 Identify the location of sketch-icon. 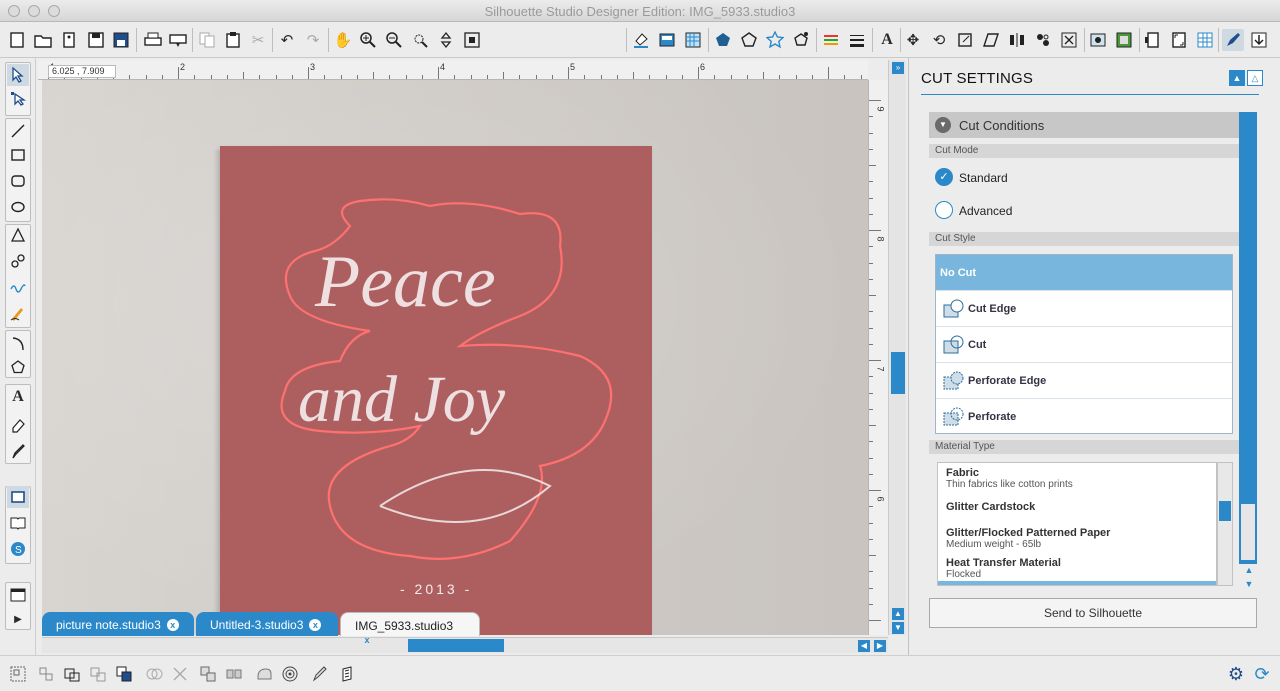
(320, 674).